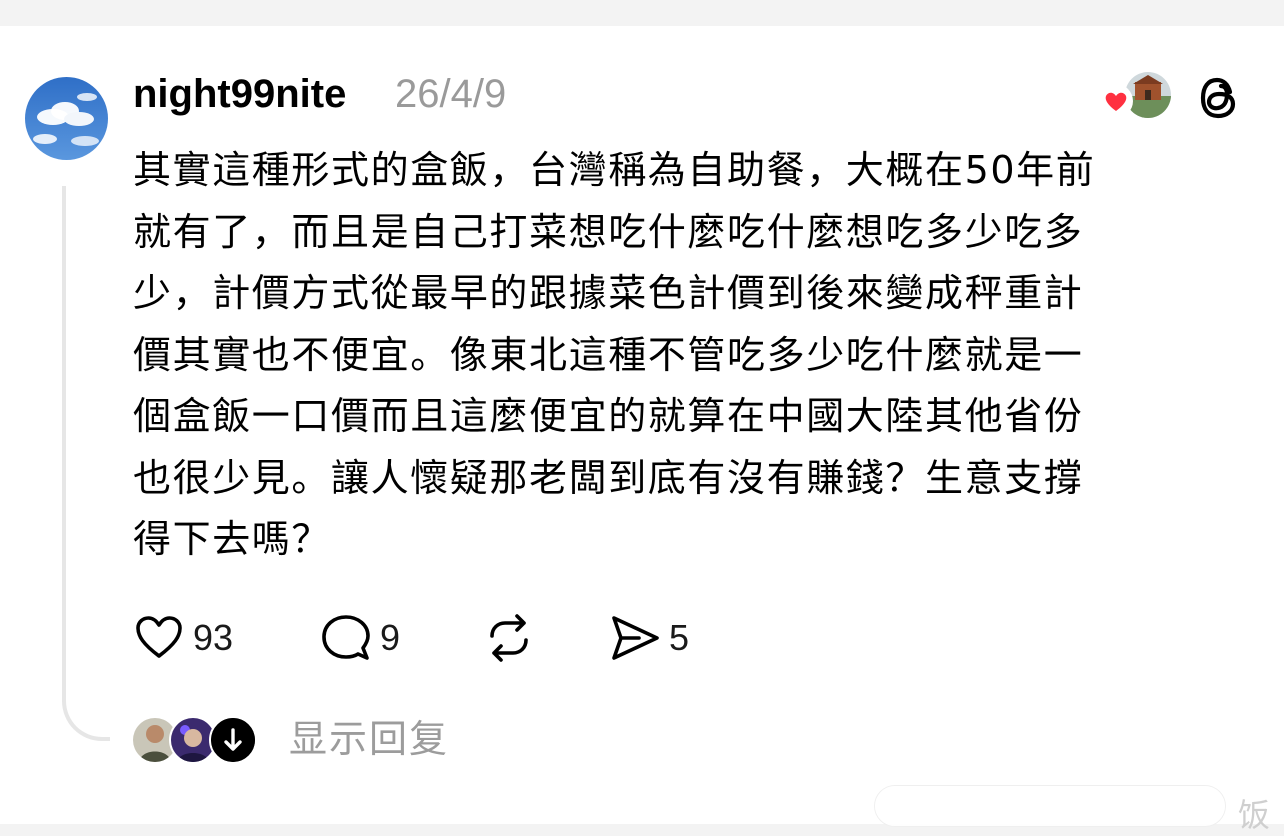  I want to click on comment-count: 9, so click(390, 637).